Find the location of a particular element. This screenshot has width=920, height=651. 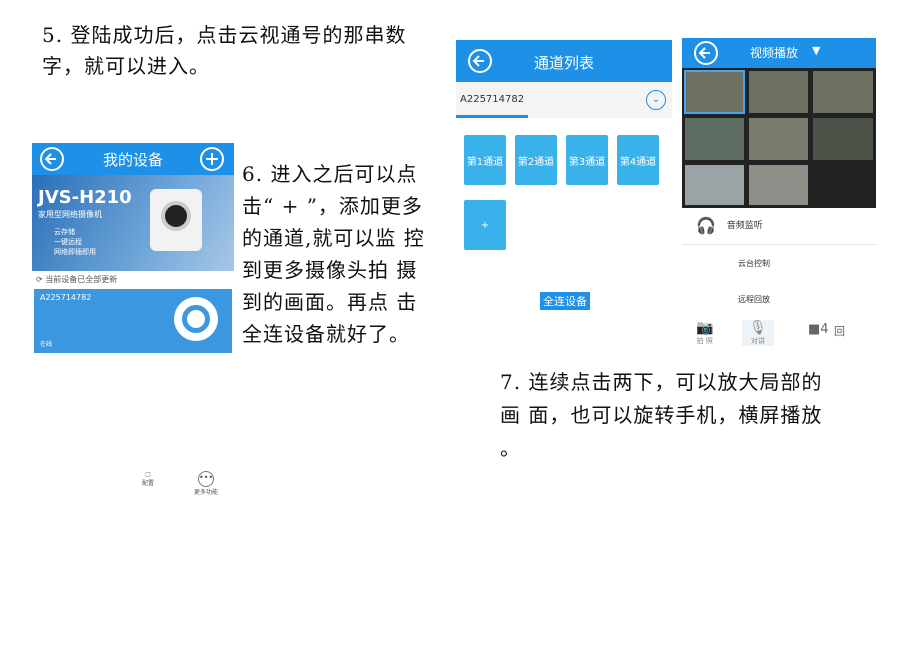

talk-button: 🎙 对讲 is located at coordinates (758, 333).